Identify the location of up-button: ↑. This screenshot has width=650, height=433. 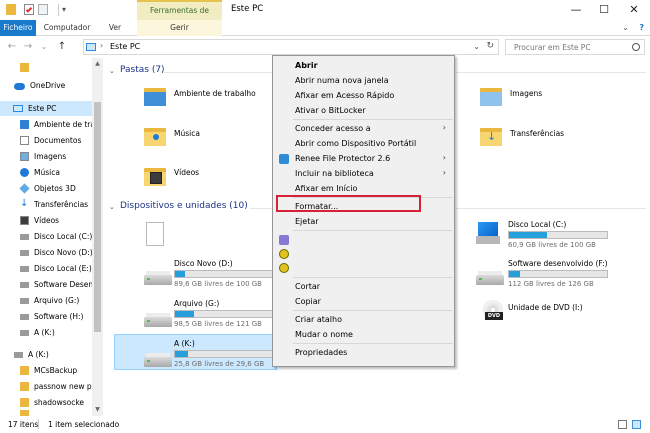
(62, 47).